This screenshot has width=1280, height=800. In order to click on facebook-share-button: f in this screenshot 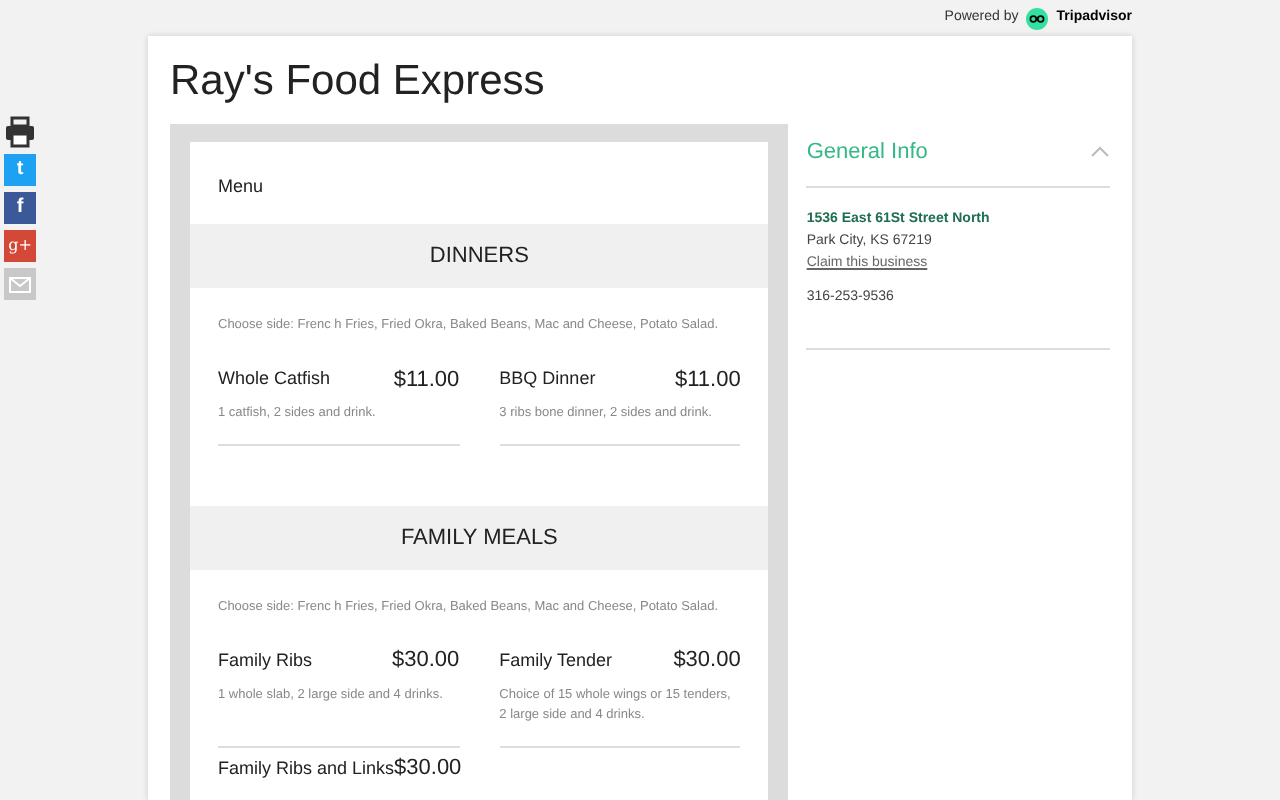, I will do `click(20, 208)`.